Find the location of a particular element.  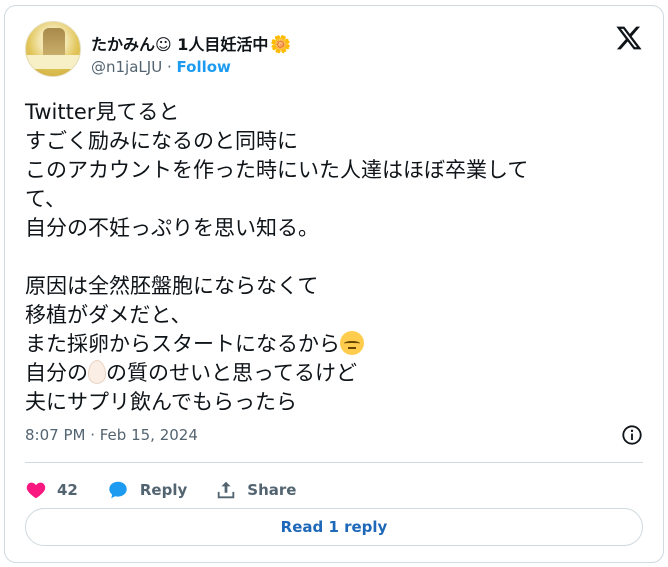

tweet-line: このアカウントを作った時にいた人達はほぼ卒業して is located at coordinates (277, 170).